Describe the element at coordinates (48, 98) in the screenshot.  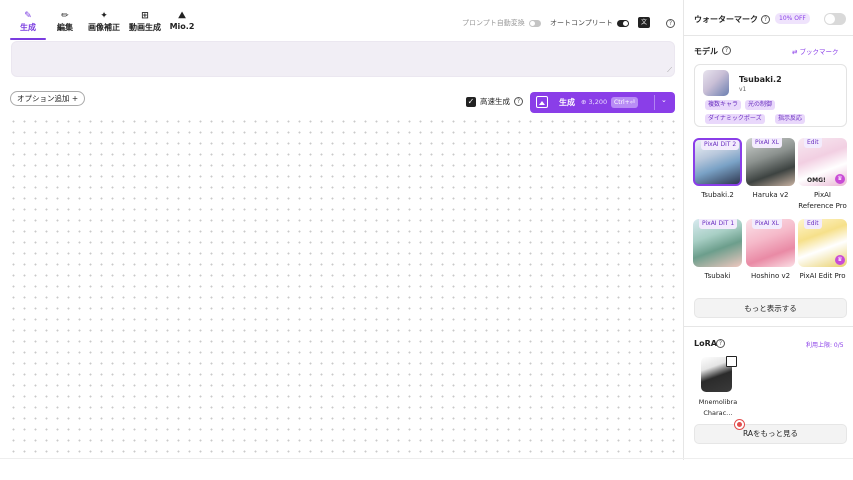
I see `add-option-button: オプション追加 +` at that location.